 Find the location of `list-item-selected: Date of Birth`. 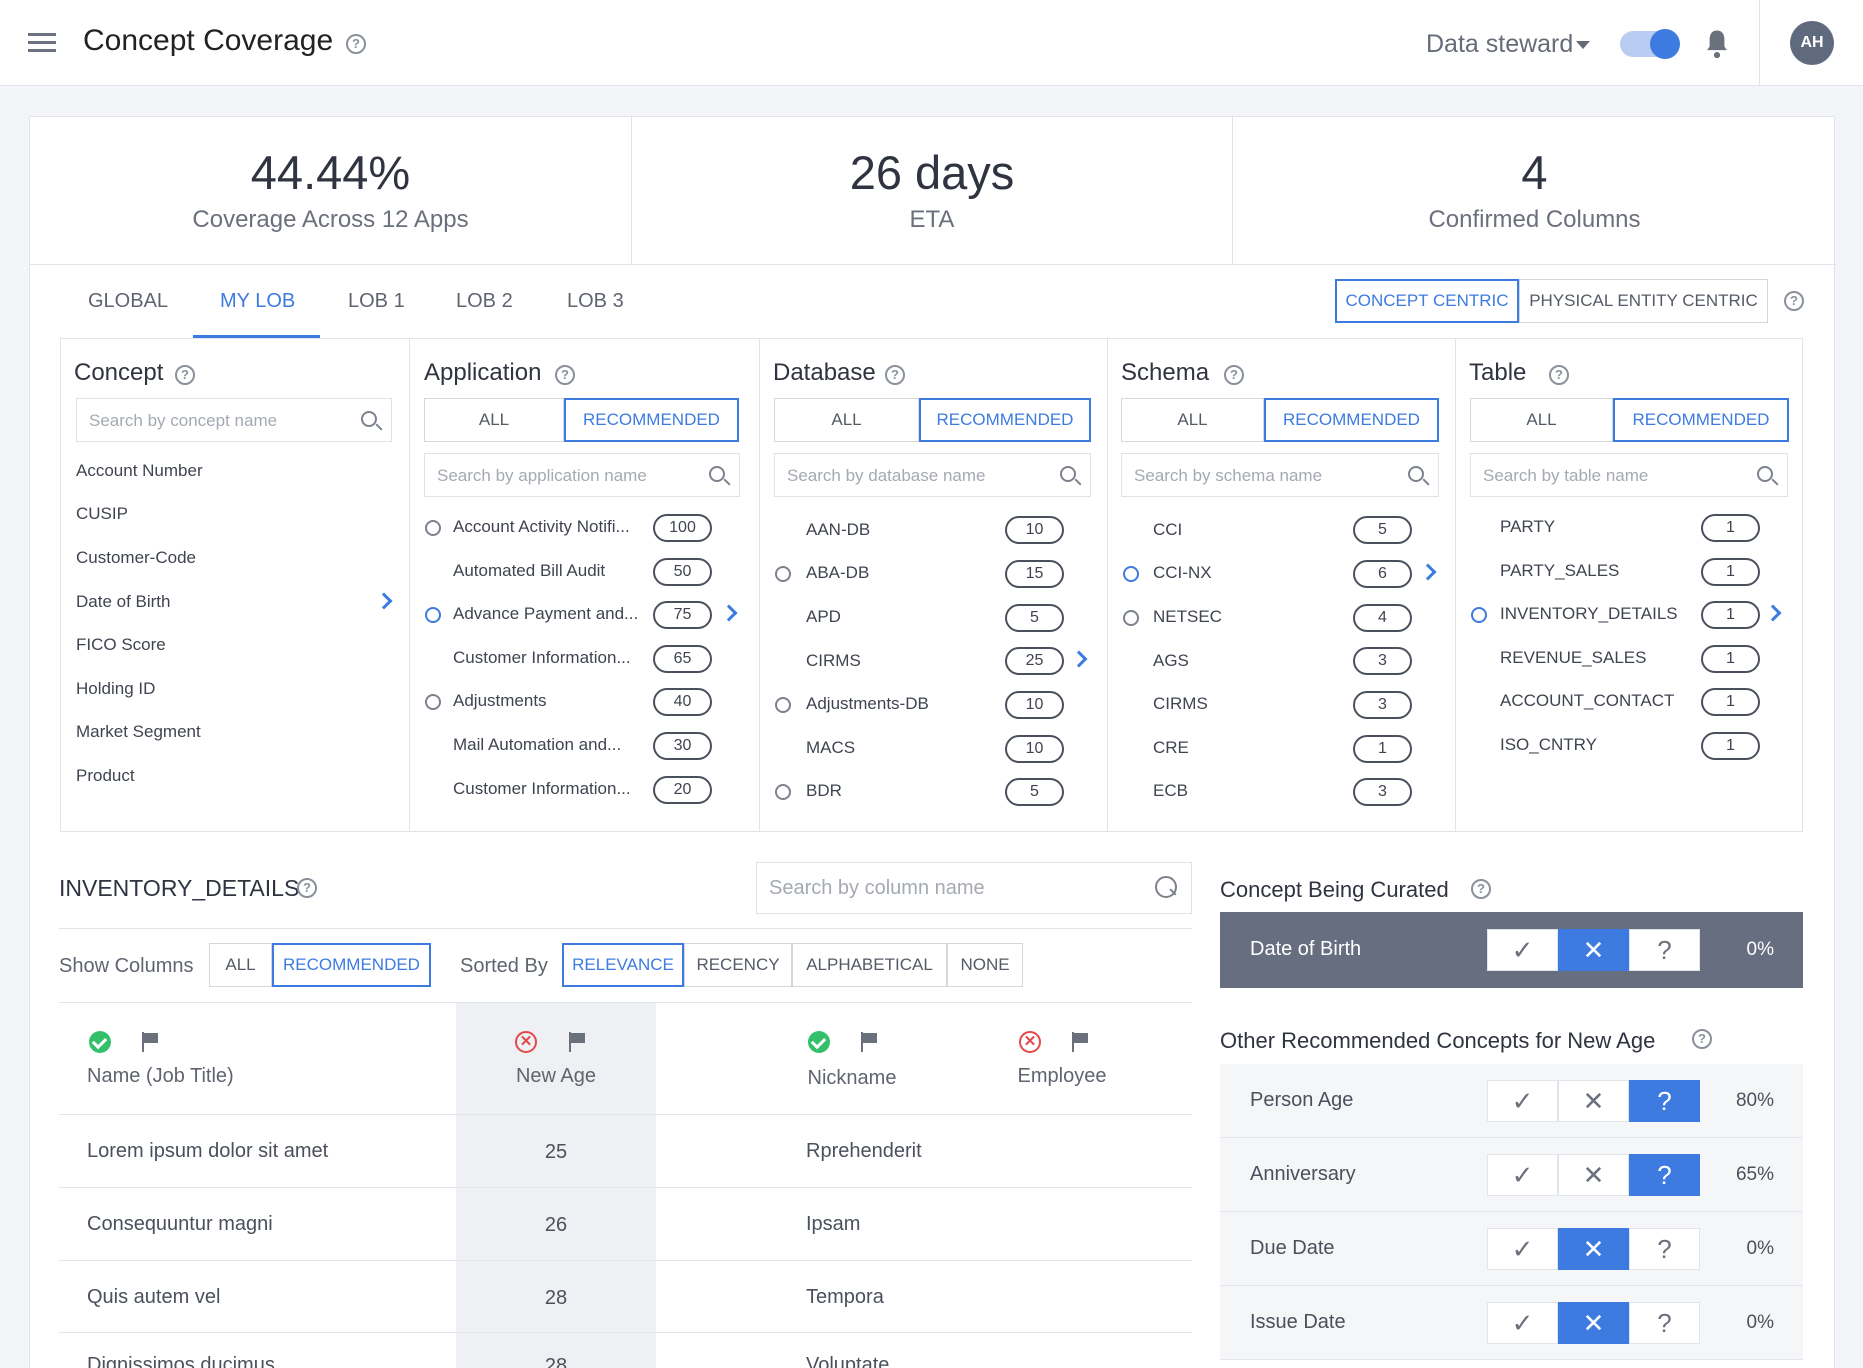

list-item-selected: Date of Birth is located at coordinates (123, 602).